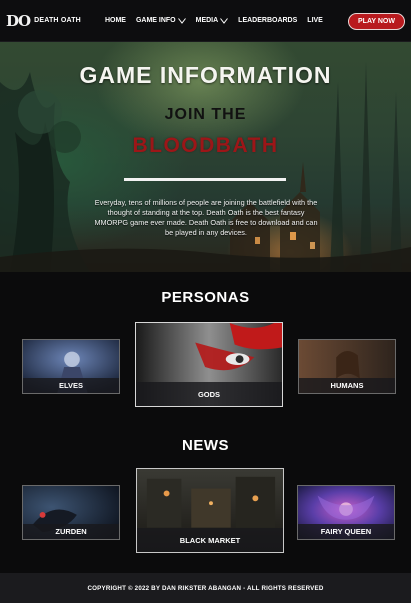  I want to click on news-card-black-market: BLACK MARKET, so click(210, 510).